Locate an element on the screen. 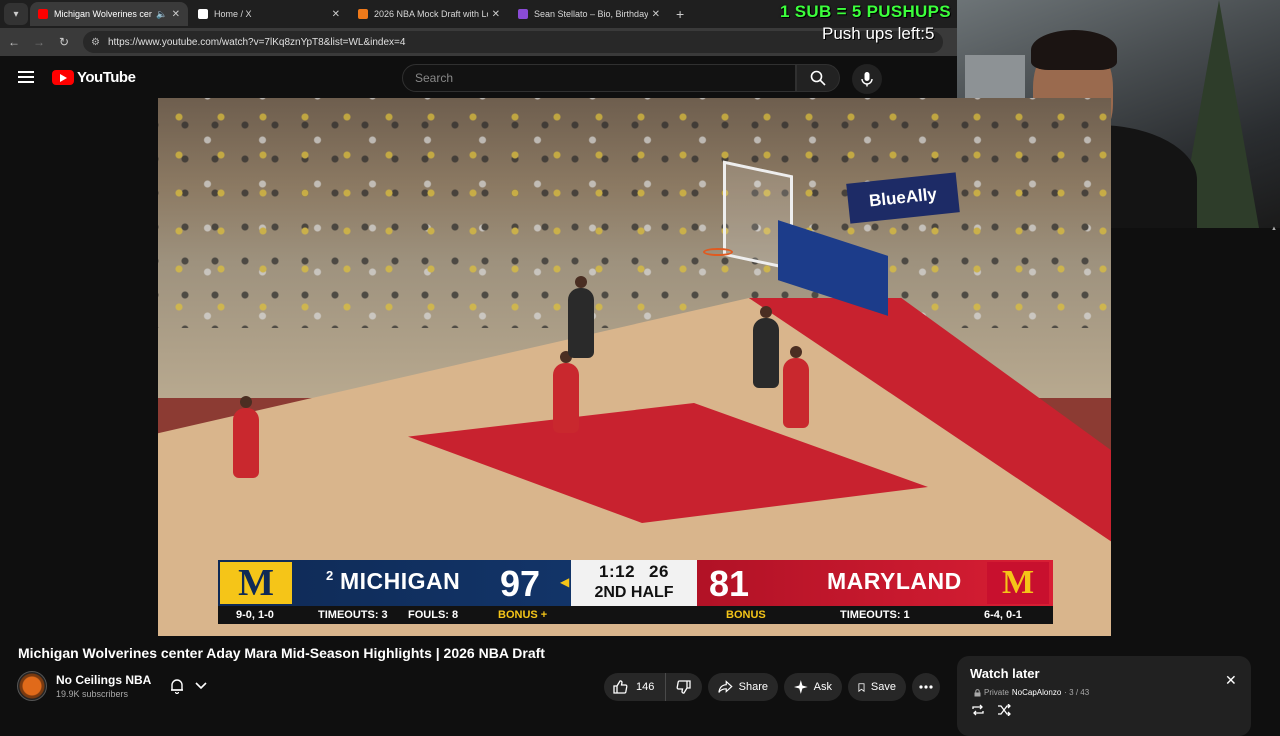 The width and height of the screenshot is (1280, 736). ask-button: Ask is located at coordinates (813, 687).